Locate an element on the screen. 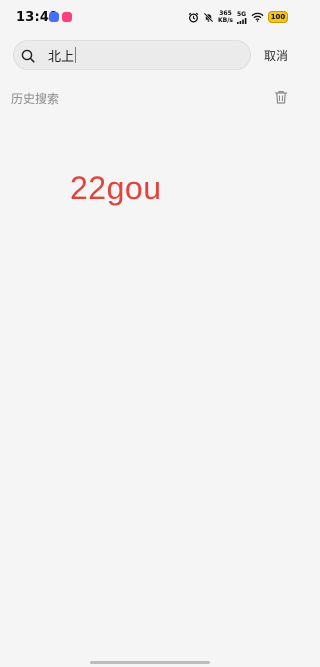  search-icon is located at coordinates (28, 55).